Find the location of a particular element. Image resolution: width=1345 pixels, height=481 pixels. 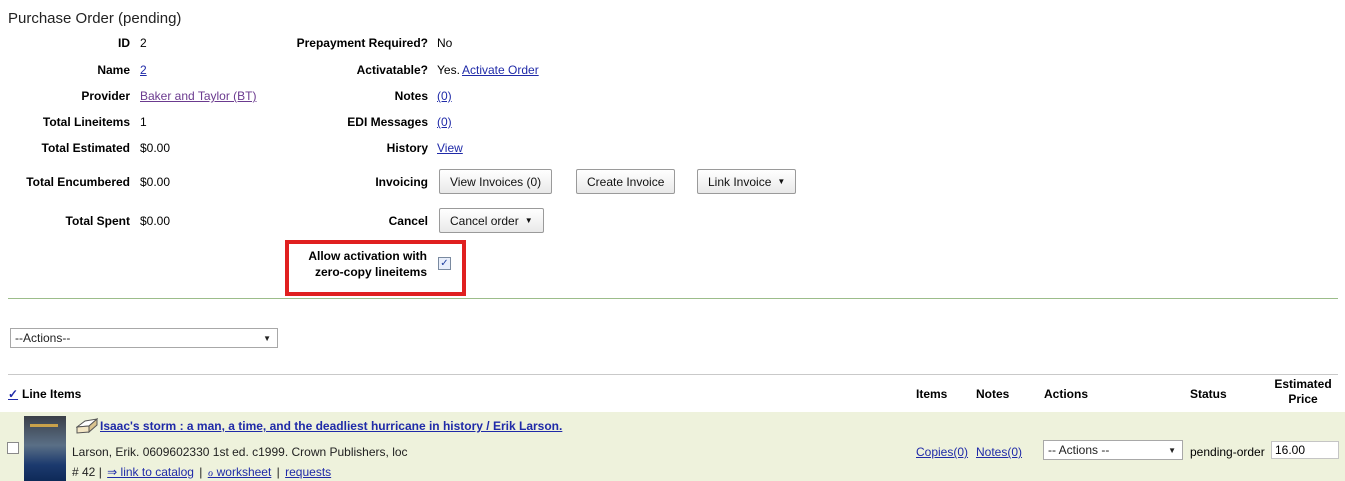

lineitem-actions-select: -- Actions -- ▼ is located at coordinates (1113, 450).